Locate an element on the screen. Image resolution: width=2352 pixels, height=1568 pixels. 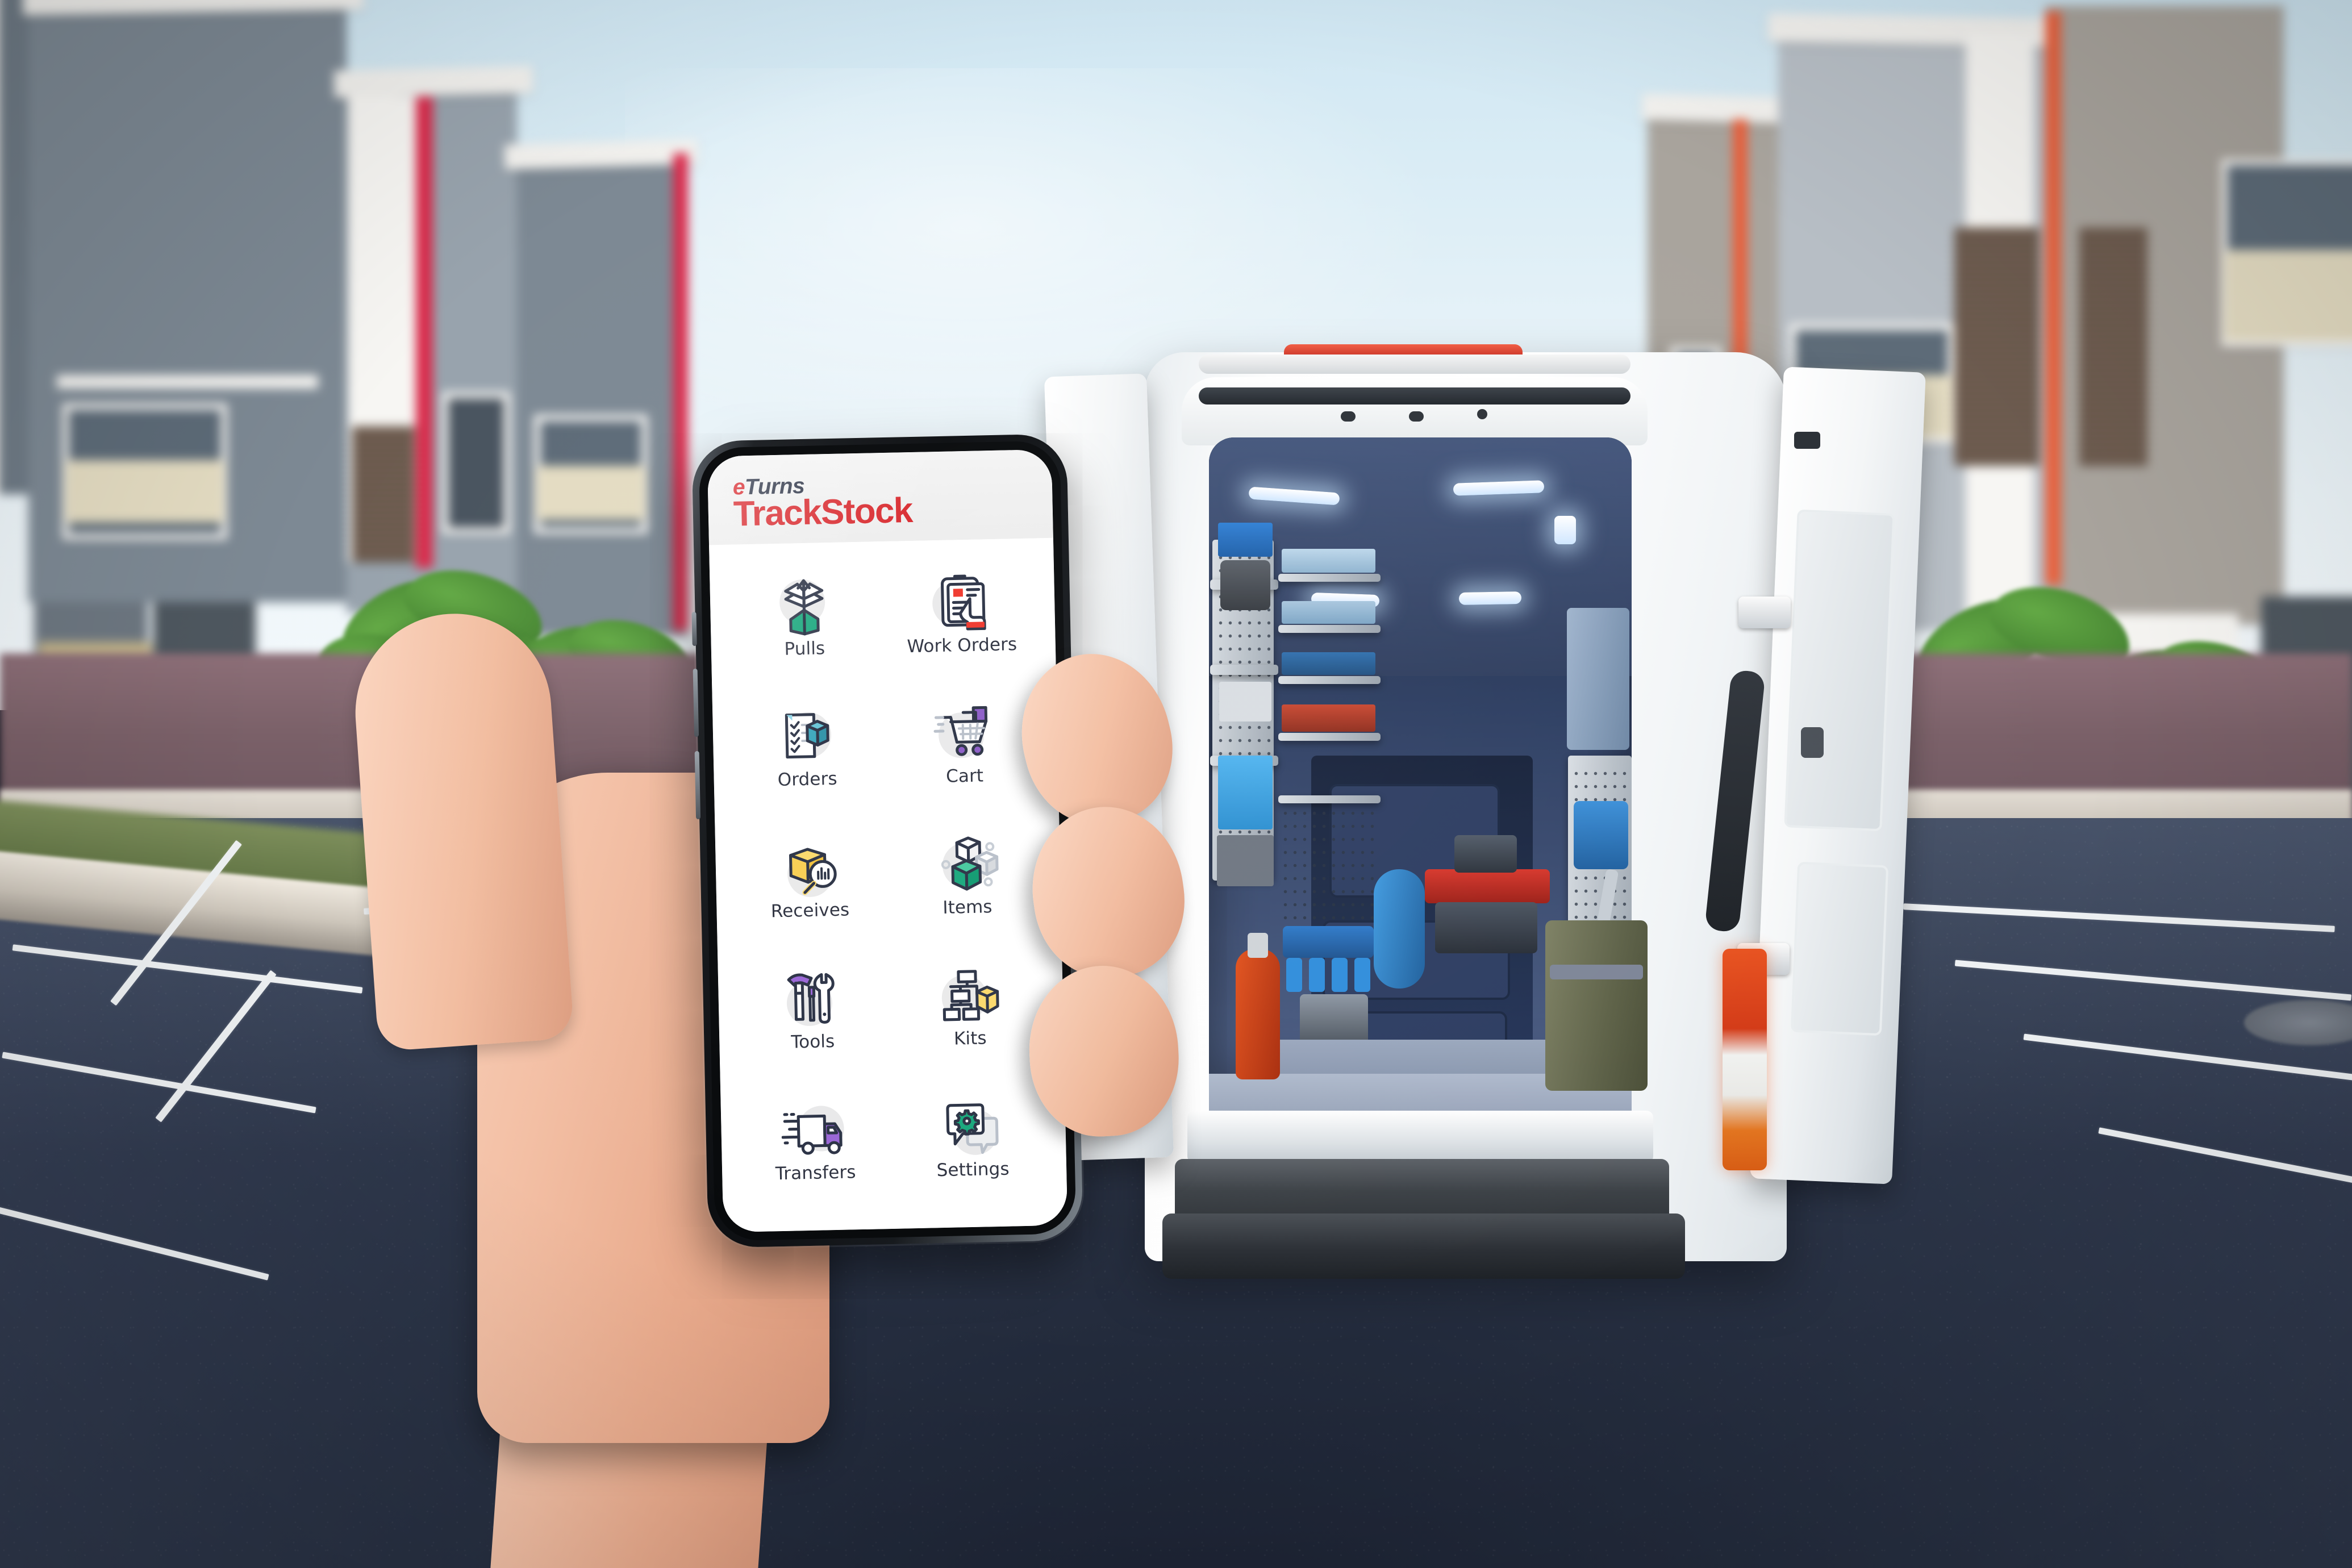
menu-tile-label: Receives is located at coordinates (810, 910).